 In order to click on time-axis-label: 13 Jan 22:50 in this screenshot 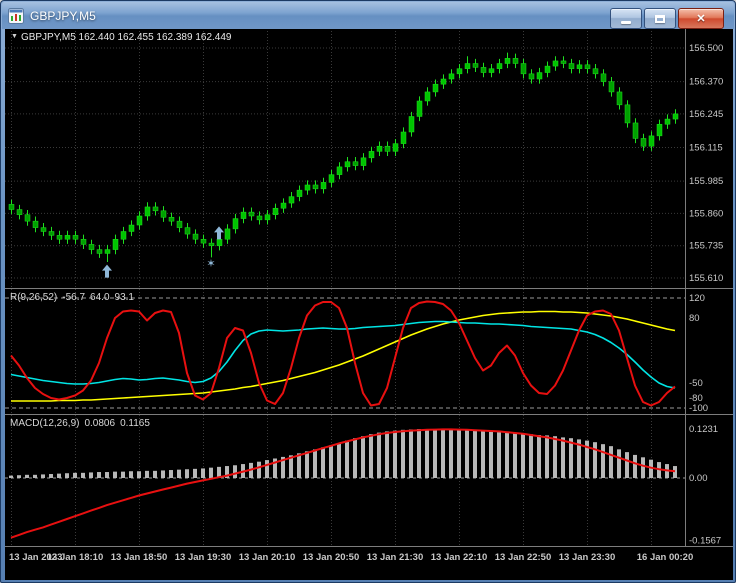, I will do `click(523, 557)`.